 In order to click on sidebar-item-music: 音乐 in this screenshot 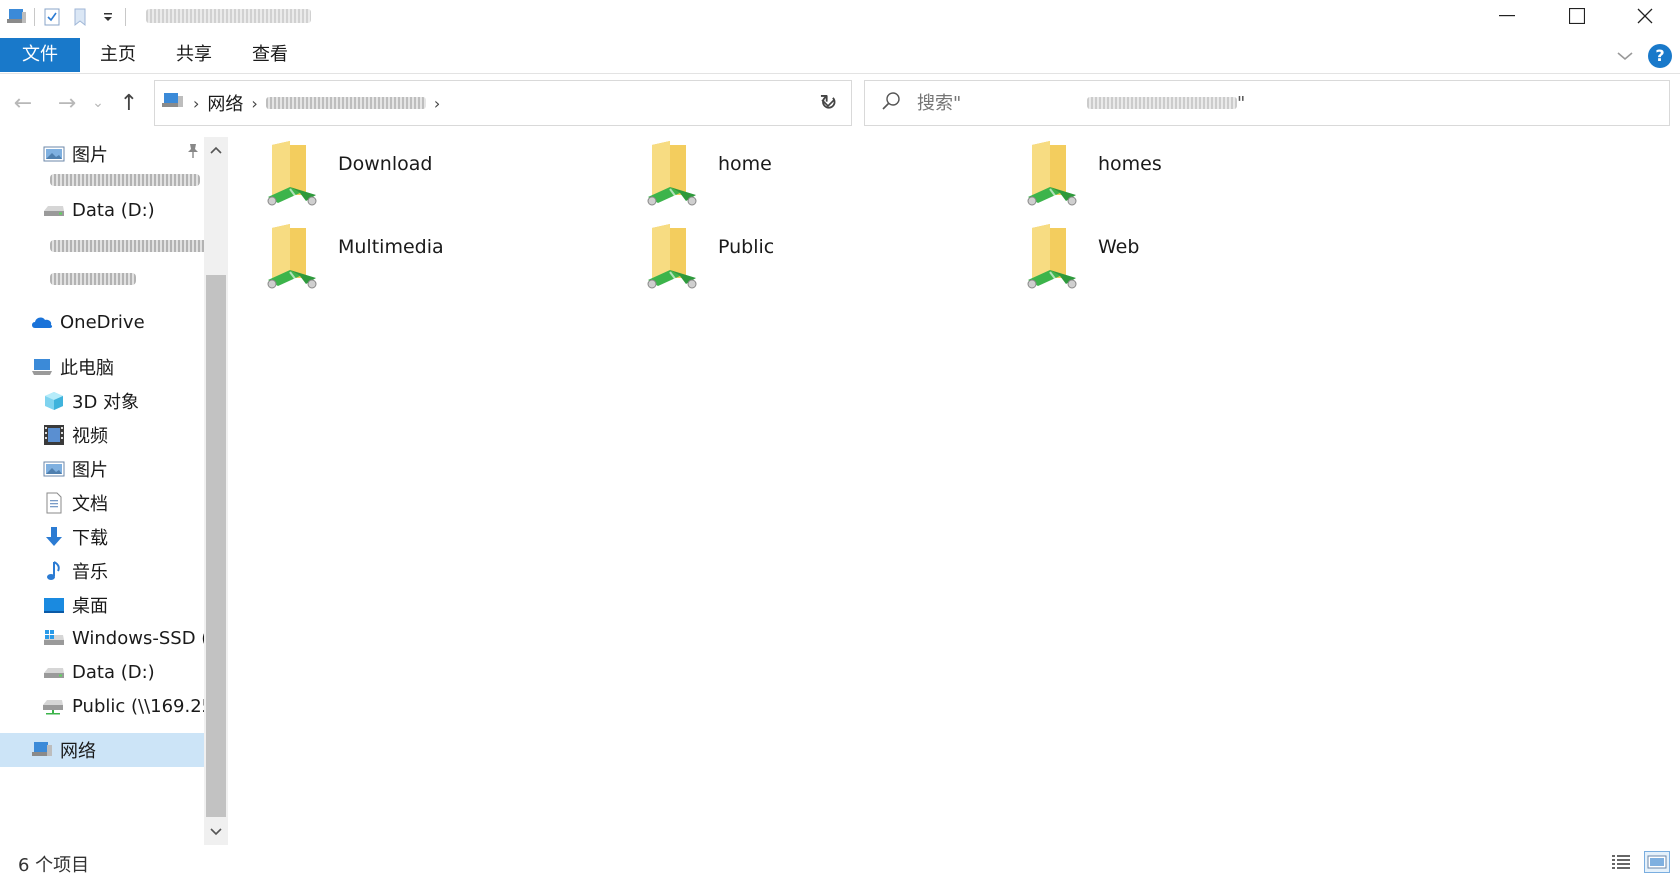, I will do `click(102, 571)`.